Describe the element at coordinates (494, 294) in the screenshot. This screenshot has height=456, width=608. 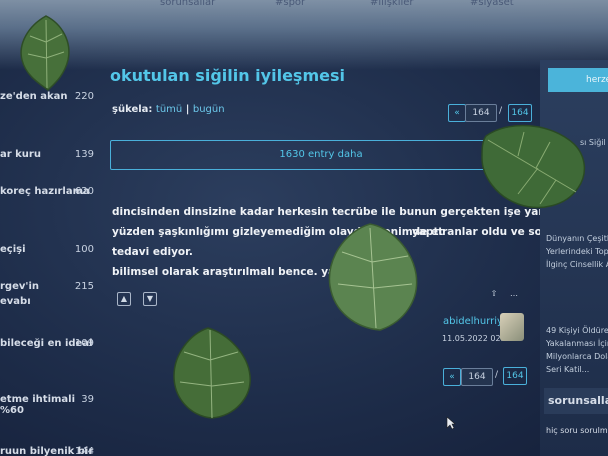
I see `share-icon: ⇧` at that location.